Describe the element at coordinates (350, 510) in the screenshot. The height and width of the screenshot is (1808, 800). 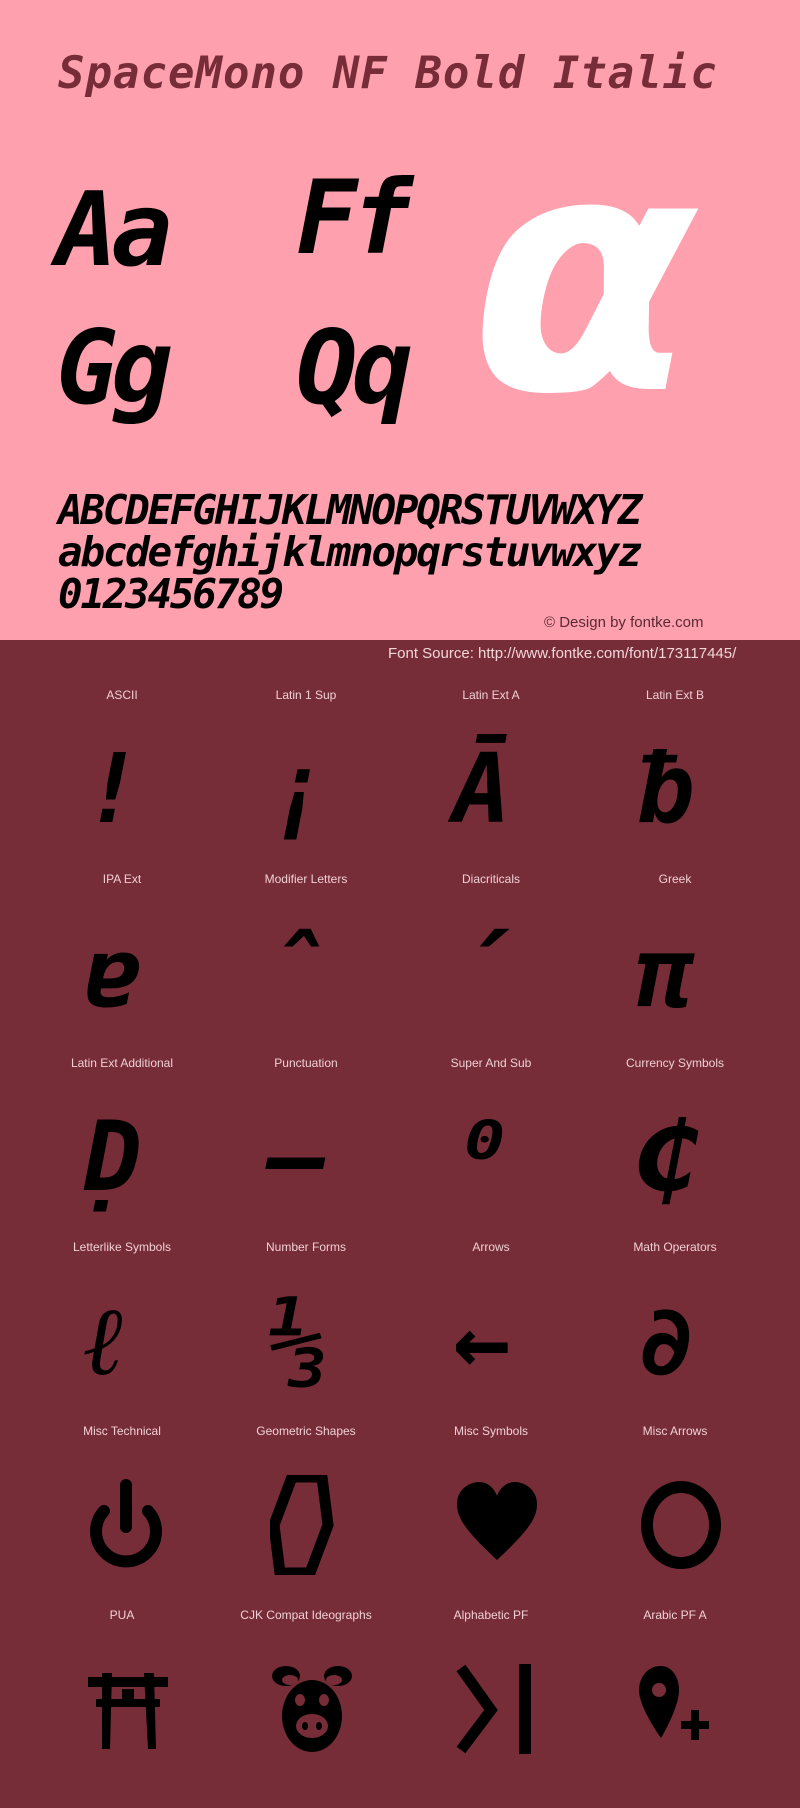
I see `uppercase-alphabet: ABCDEFGHIJKLMNOPQRSTUVWXYZ` at that location.